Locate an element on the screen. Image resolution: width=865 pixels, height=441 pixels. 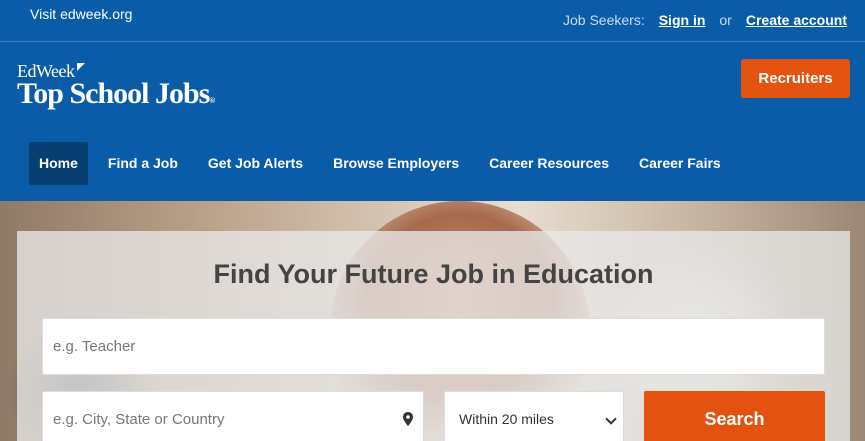
nav-career-fairs: Career Fairs is located at coordinates (680, 163).